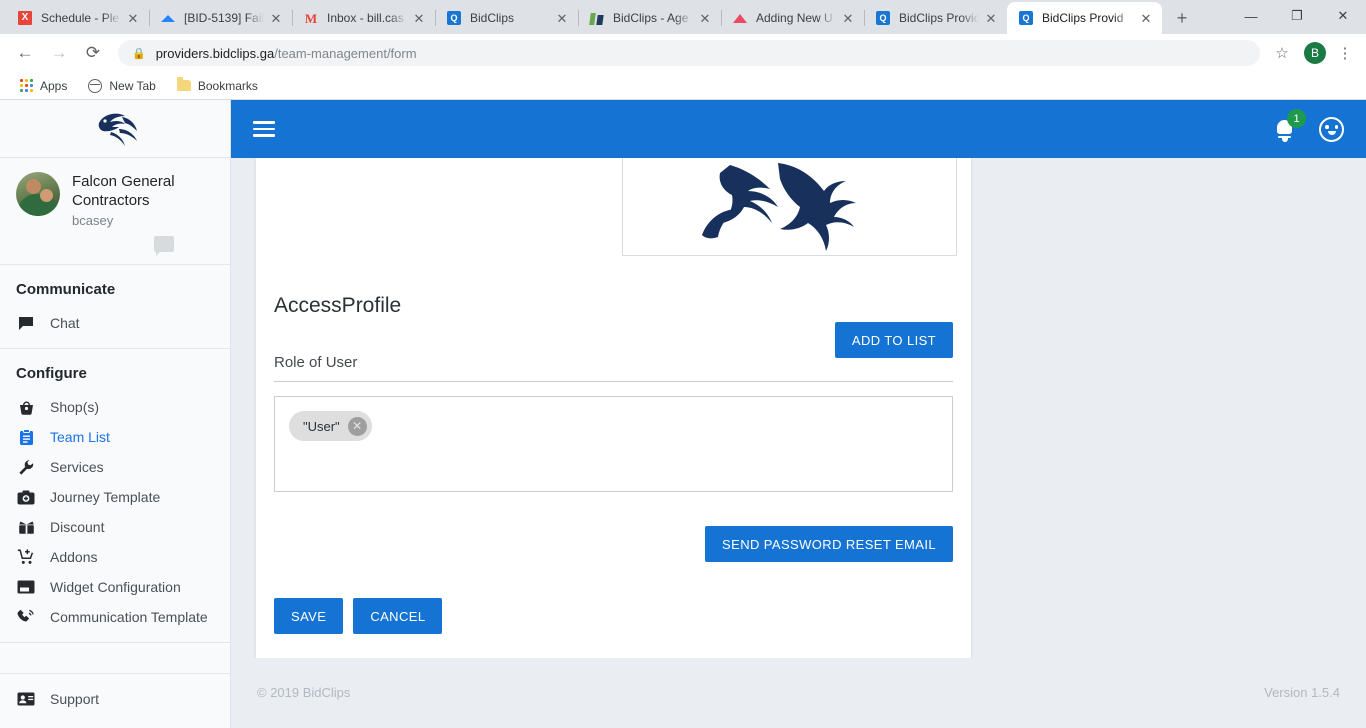 The height and width of the screenshot is (728, 1366). Describe the element at coordinates (115, 467) in the screenshot. I see `sidebar-item-services: Services` at that location.